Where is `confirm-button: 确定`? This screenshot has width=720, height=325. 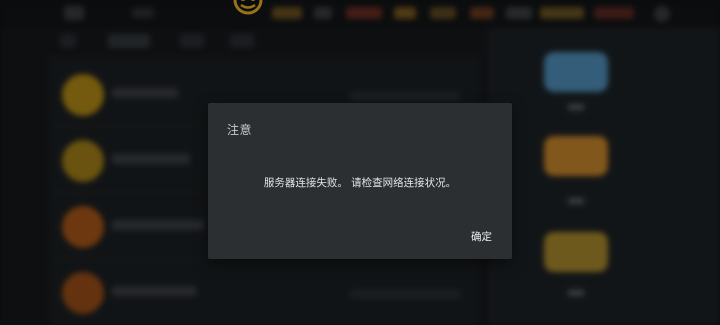
confirm-button: 确定 is located at coordinates (481, 236).